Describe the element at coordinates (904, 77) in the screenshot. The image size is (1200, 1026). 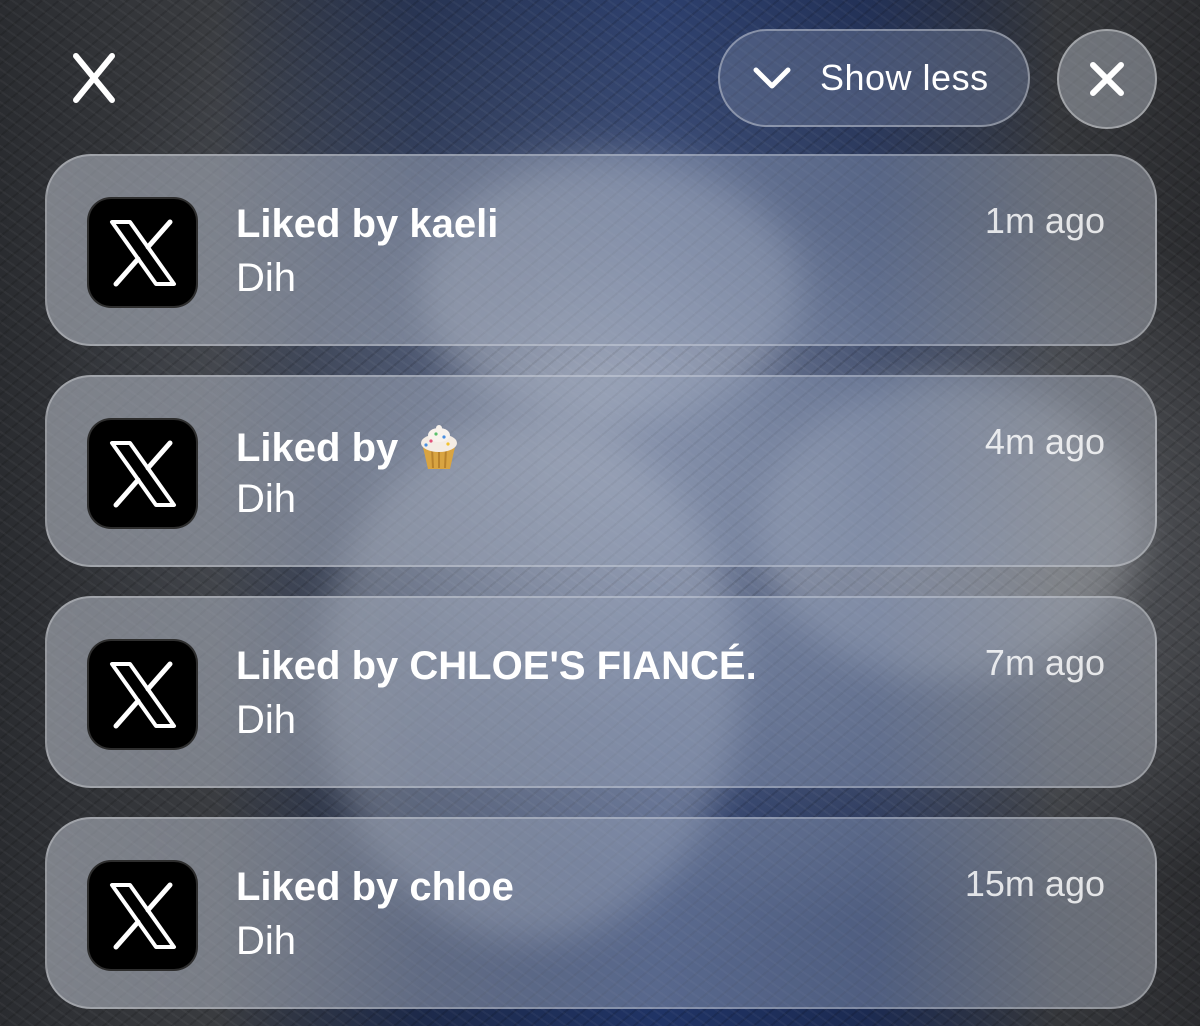
I see `show-less-label: Show less` at that location.